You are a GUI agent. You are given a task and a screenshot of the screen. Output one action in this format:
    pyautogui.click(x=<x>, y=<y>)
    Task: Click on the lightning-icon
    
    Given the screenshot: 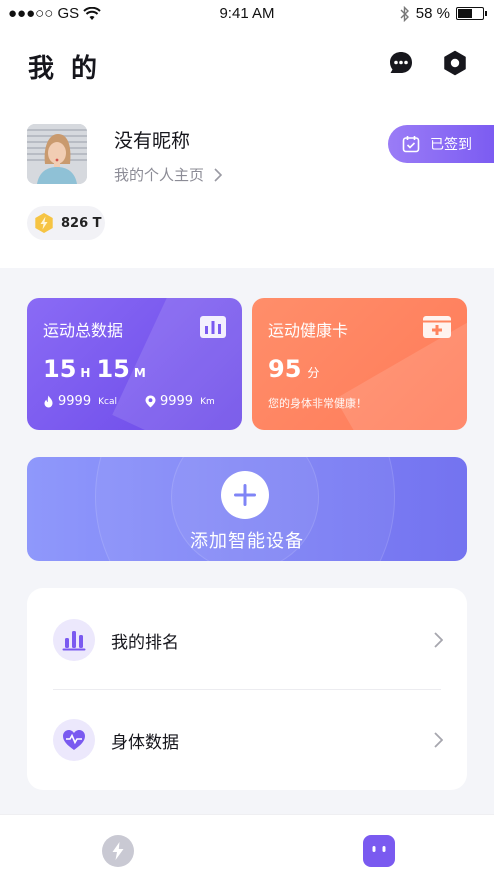 What is the action you would take?
    pyautogui.click(x=118, y=851)
    